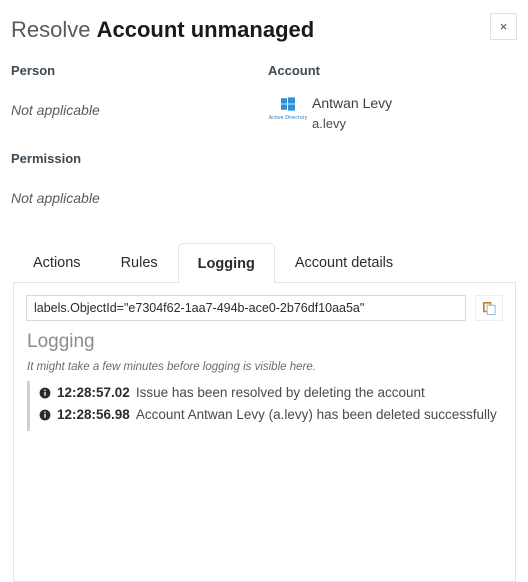 Image resolution: width=528 pixels, height=582 pixels. I want to click on account-row: Active Directory Antwan Levy a.levy, so click(393, 113).